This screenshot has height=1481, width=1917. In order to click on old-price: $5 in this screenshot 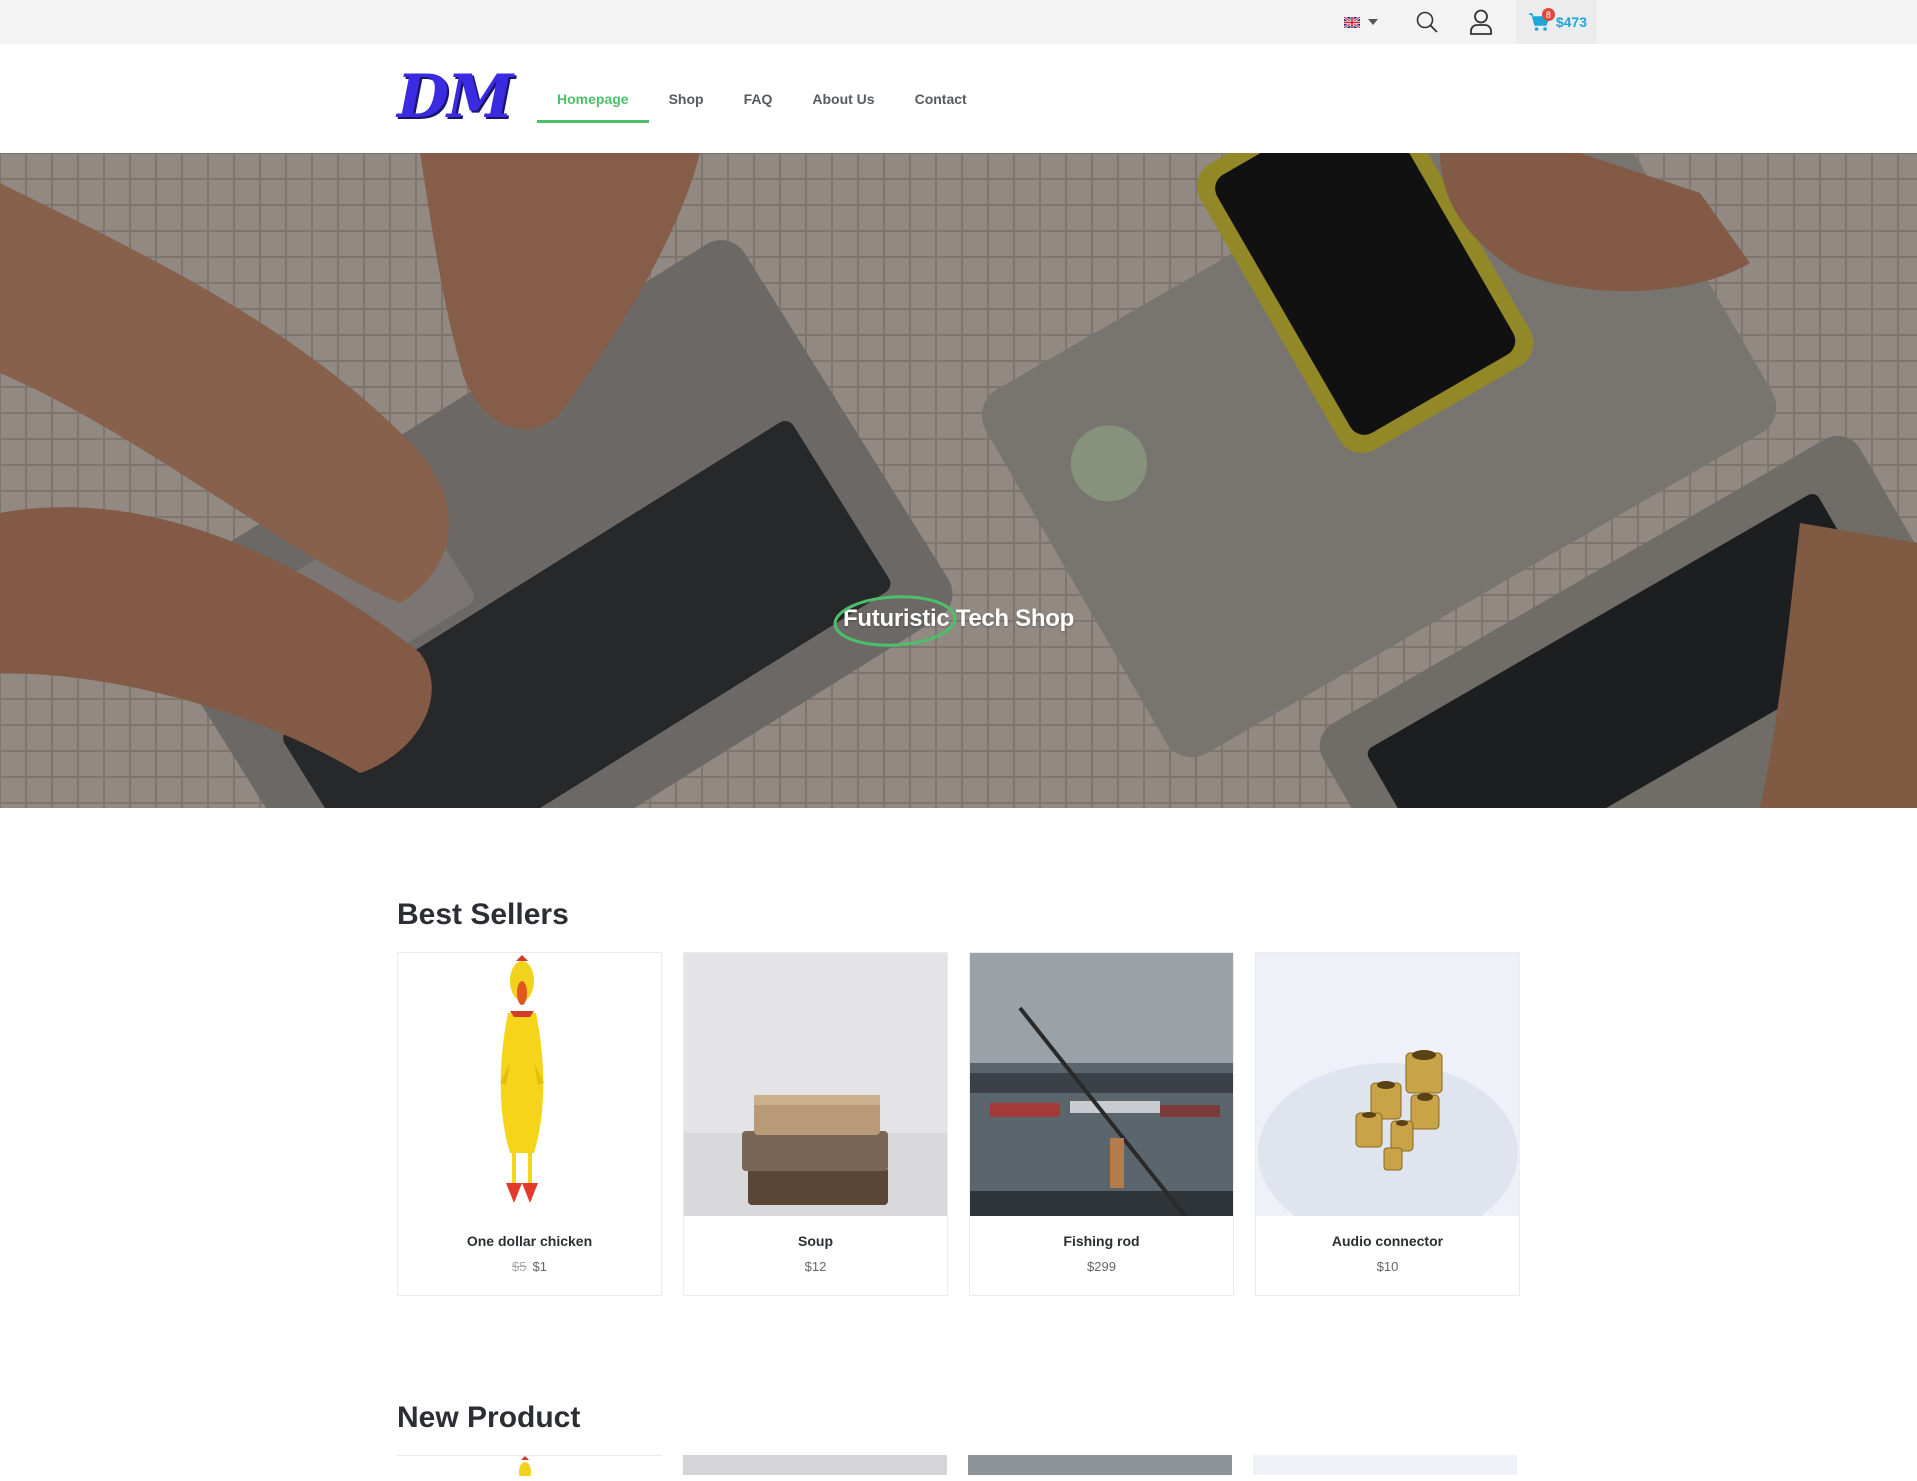, I will do `click(519, 1266)`.